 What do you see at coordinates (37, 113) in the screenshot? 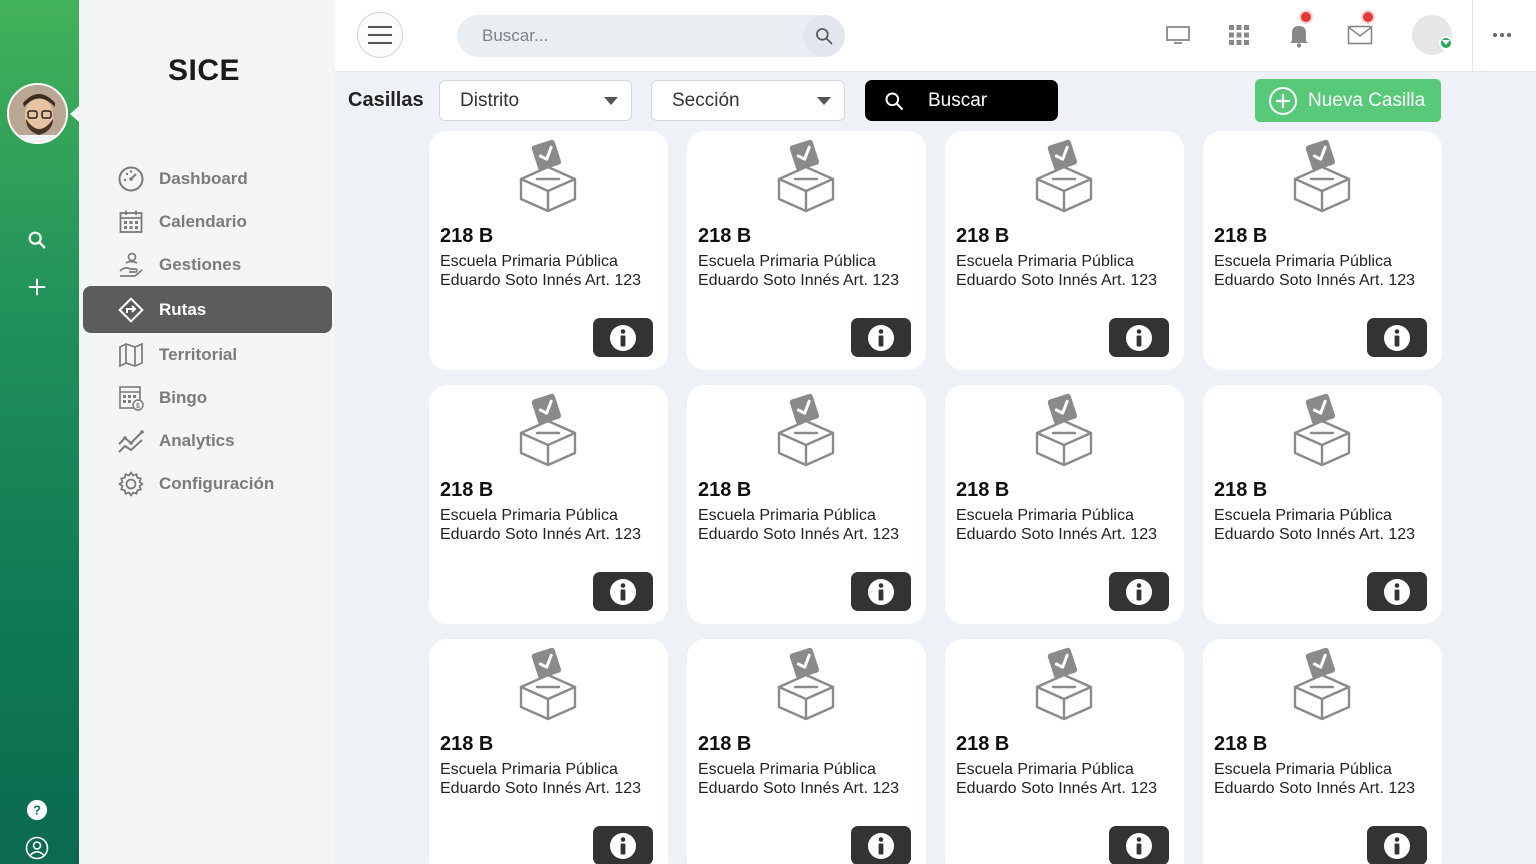
I see `avatar` at bounding box center [37, 113].